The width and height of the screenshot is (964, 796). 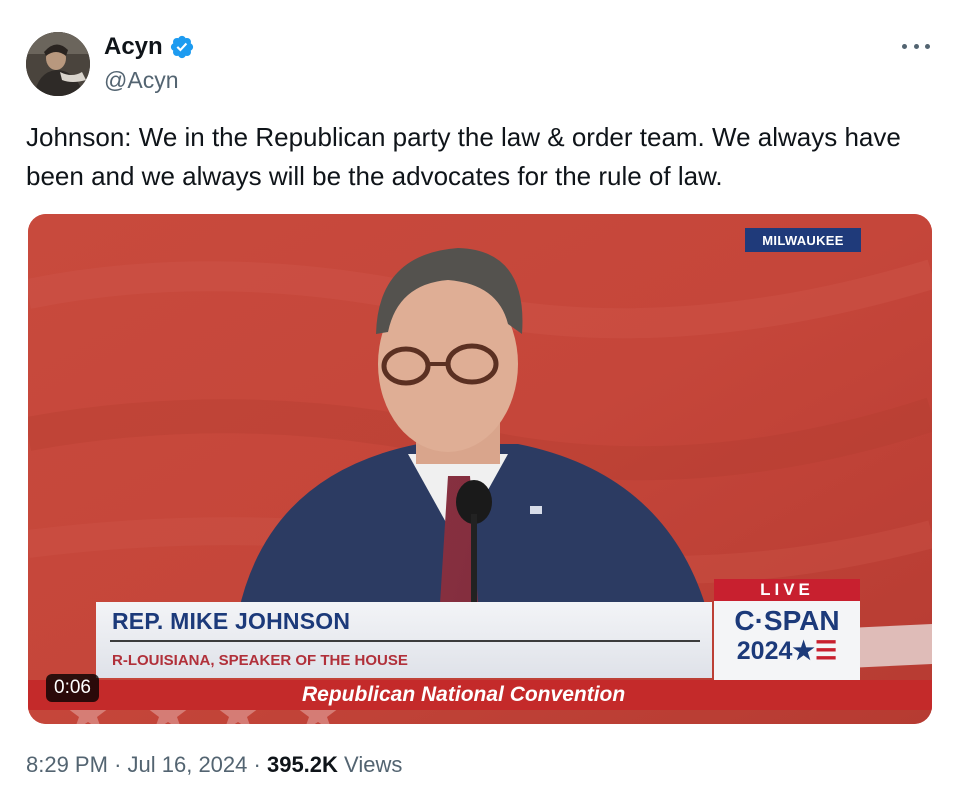 What do you see at coordinates (373, 764) in the screenshot?
I see `views-label: Views` at bounding box center [373, 764].